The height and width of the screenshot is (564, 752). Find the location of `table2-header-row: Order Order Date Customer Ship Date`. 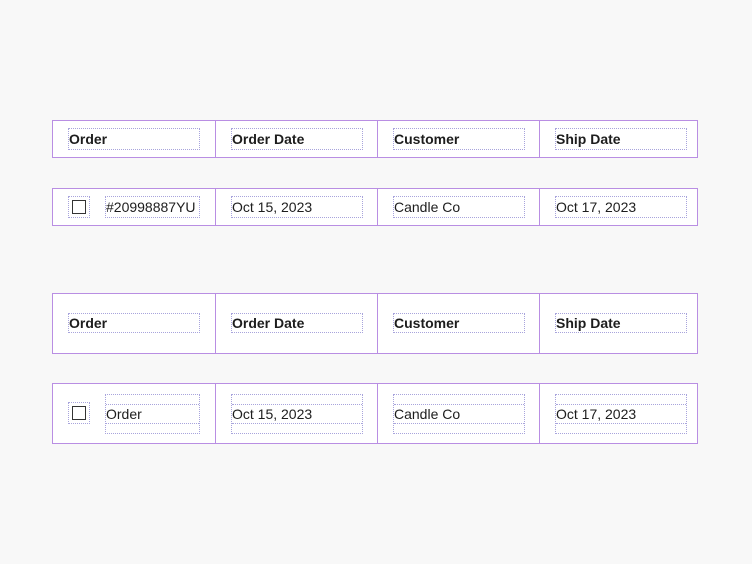

table2-header-row: Order Order Date Customer Ship Date is located at coordinates (375, 323).